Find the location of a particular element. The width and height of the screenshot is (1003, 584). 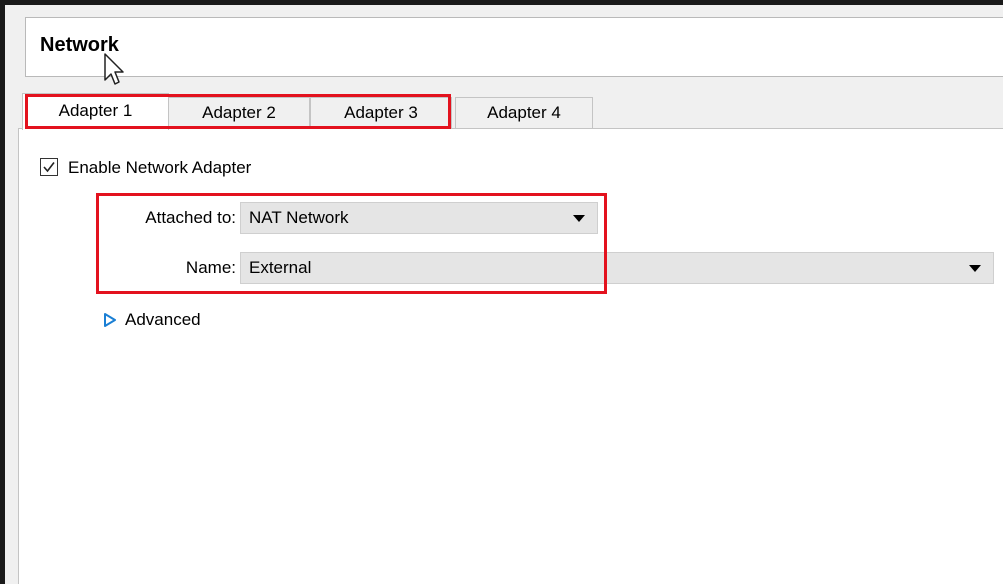

triangle-right-icon is located at coordinates (110, 320).